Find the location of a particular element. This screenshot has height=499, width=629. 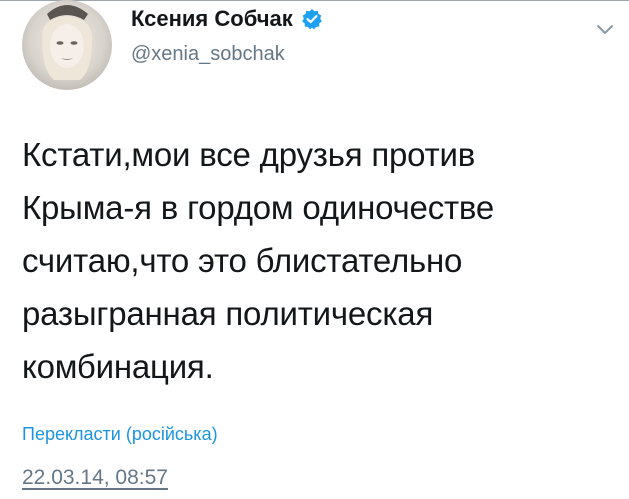

author-handle: @xenia_sobchak is located at coordinates (208, 54).